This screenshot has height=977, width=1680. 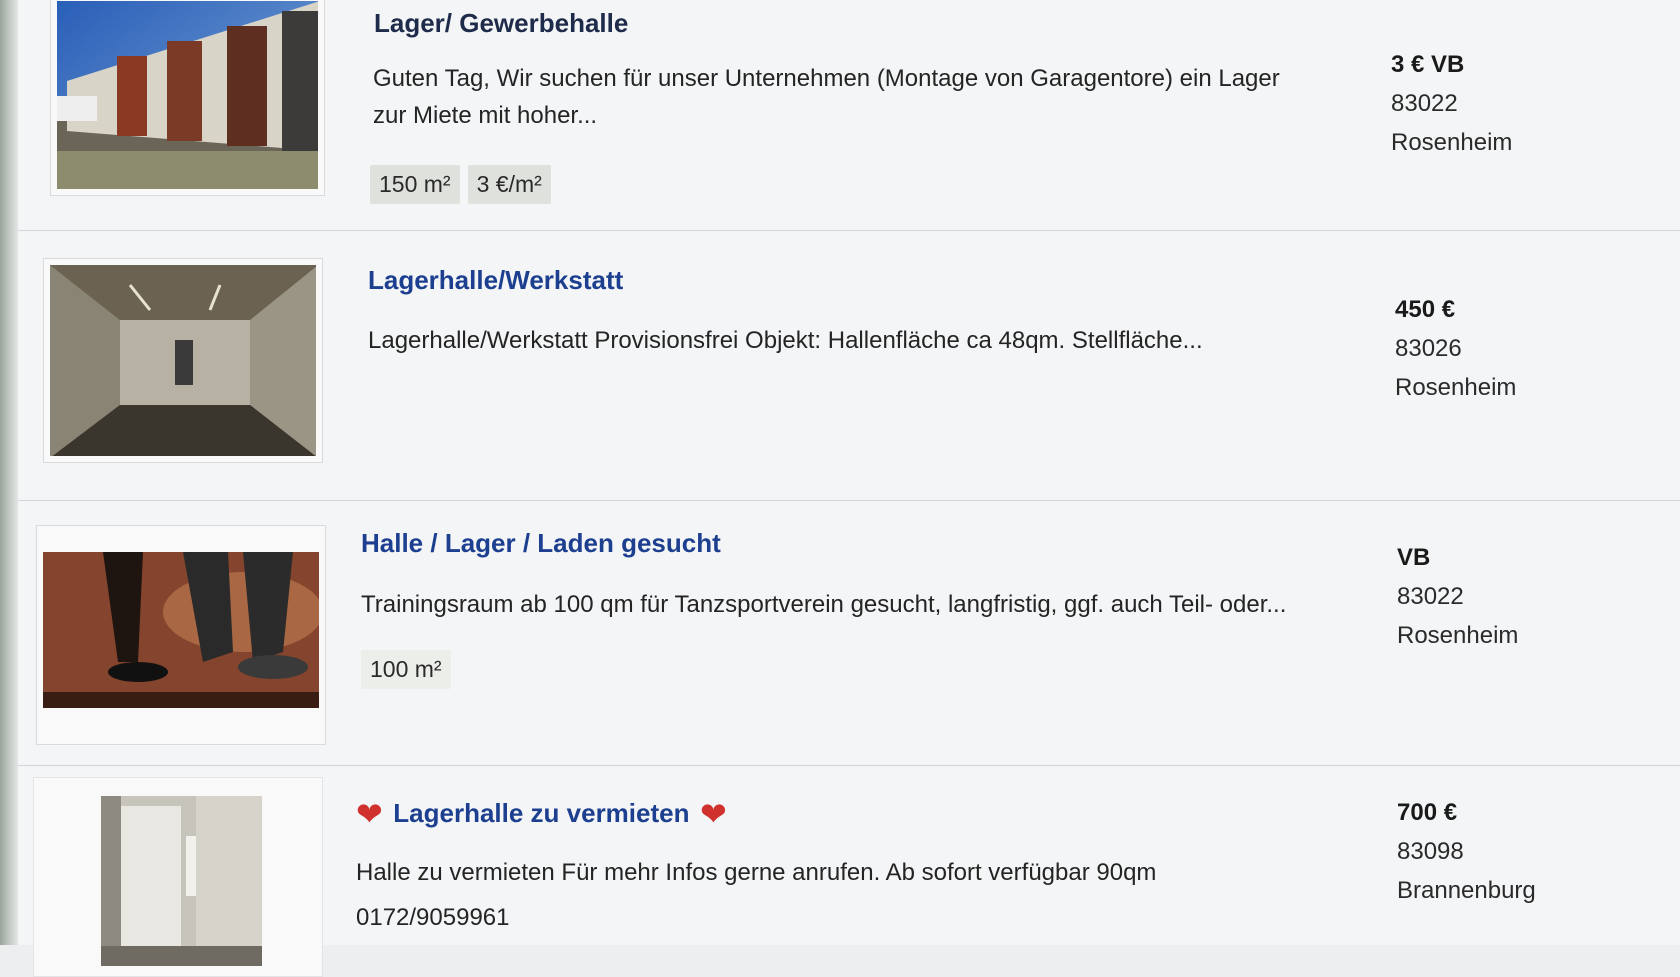 What do you see at coordinates (1428, 348) in the screenshot?
I see `listing-zip: 83026` at bounding box center [1428, 348].